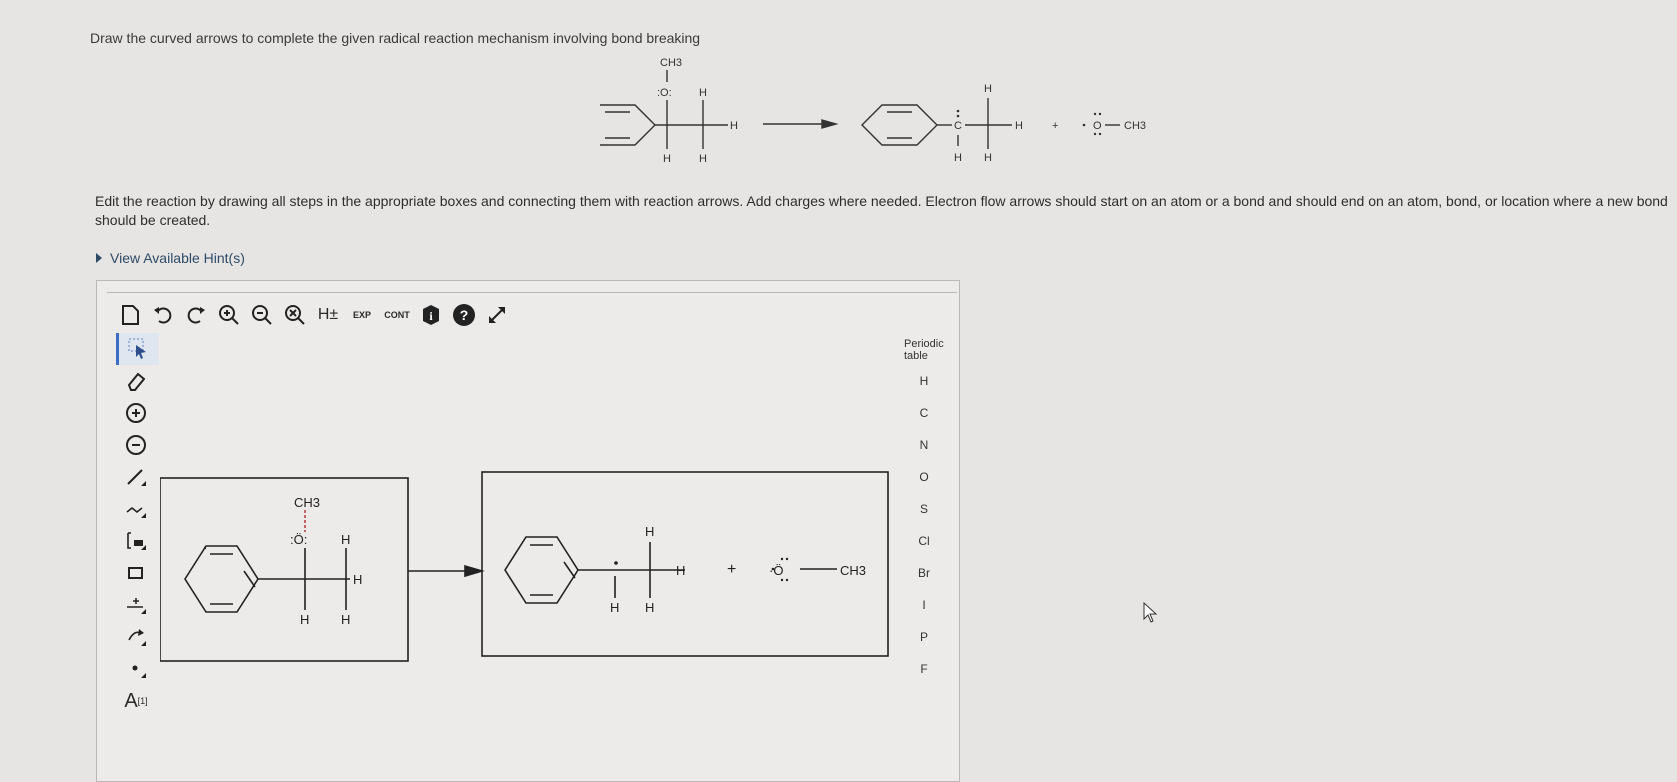  Describe the element at coordinates (649, 607) in the screenshot. I see `box2-h-bottom2-label: H` at that location.